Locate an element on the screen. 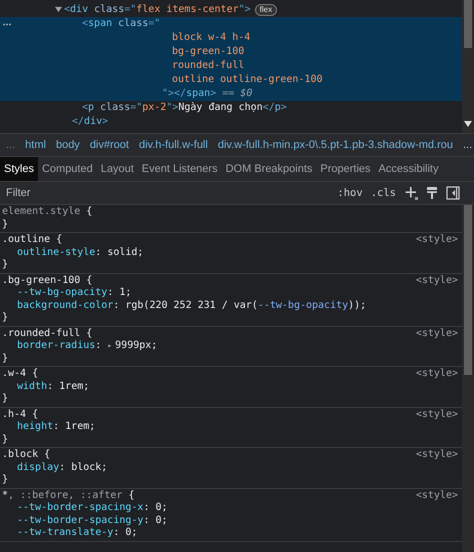 The height and width of the screenshot is (552, 474). css-declaration: --tw-border-spacing-x: 0; is located at coordinates (92, 508).